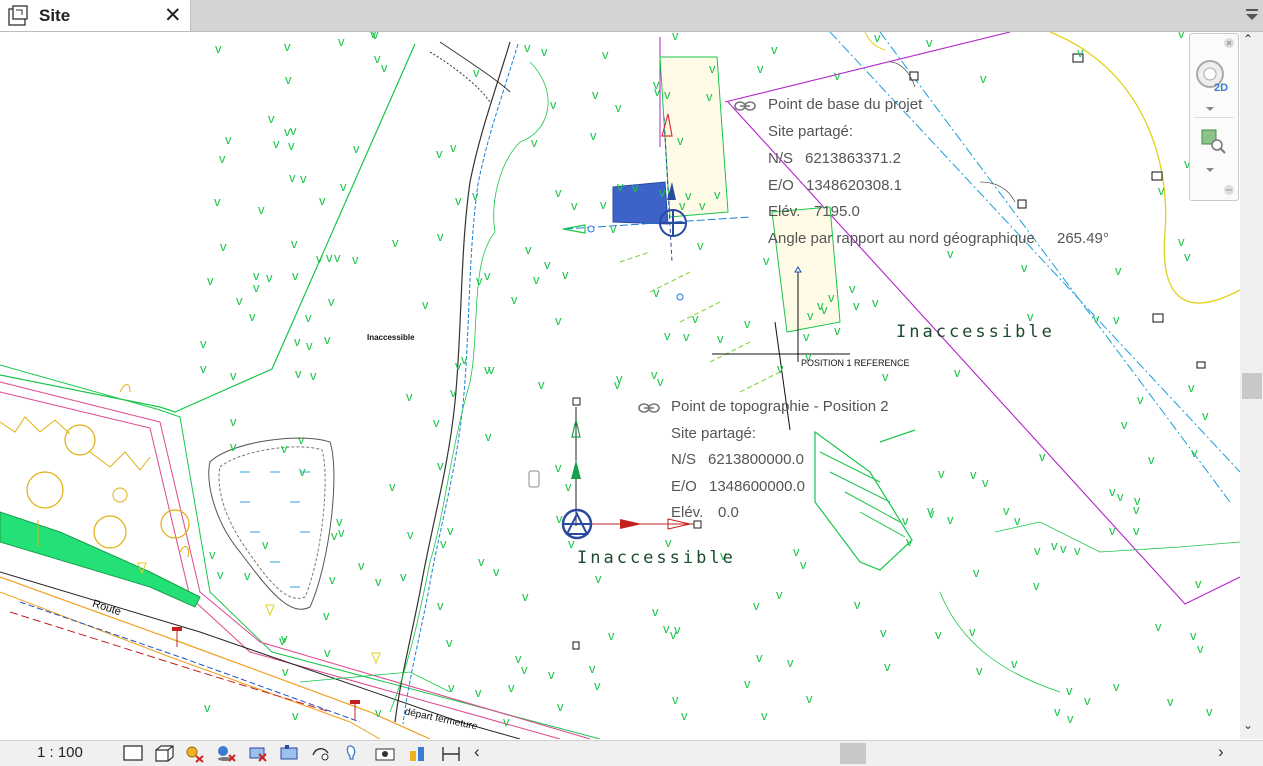  Describe the element at coordinates (854, 185) in the screenshot. I see `base-point-eo-value: 1348620308.1` at that location.